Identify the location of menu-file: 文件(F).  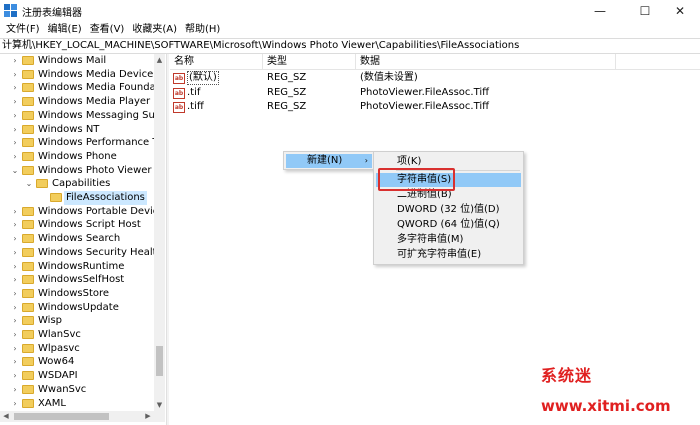
(23, 30).